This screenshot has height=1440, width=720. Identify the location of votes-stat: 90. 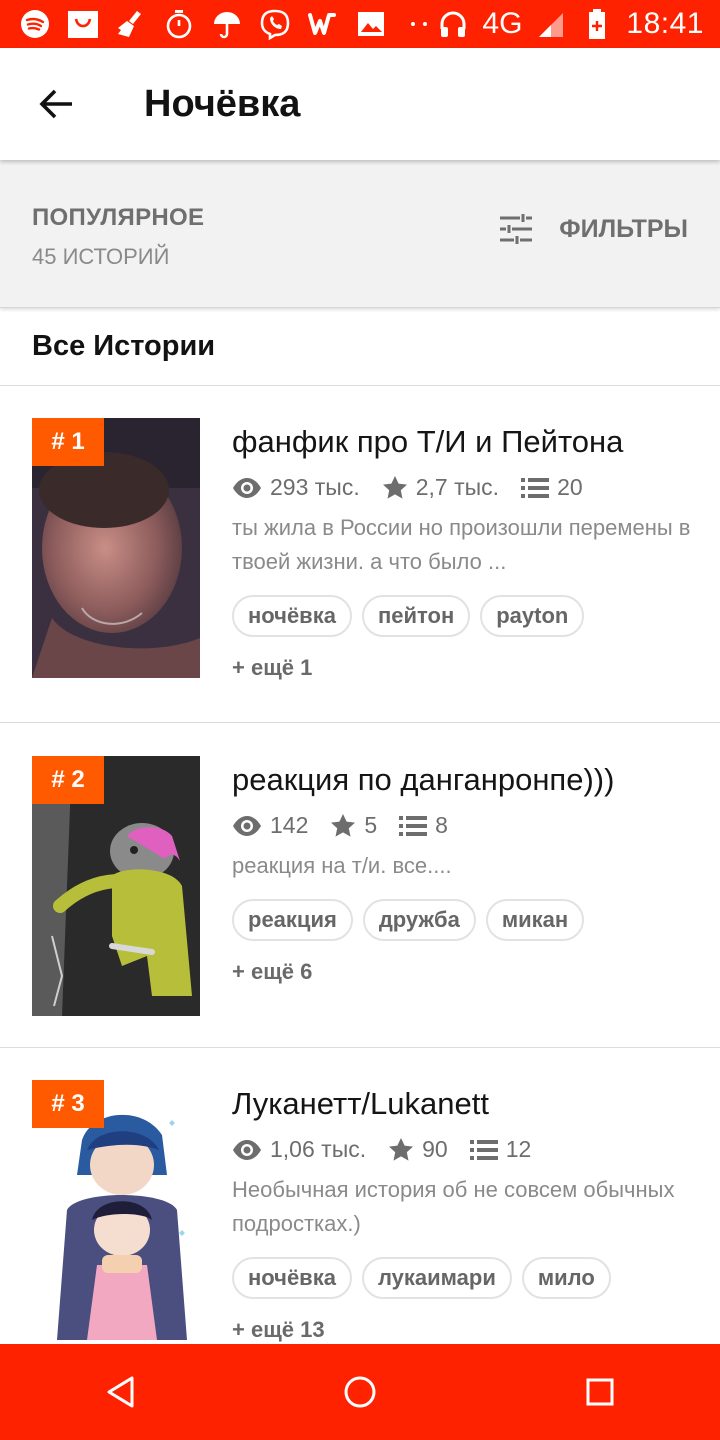
(418, 1149).